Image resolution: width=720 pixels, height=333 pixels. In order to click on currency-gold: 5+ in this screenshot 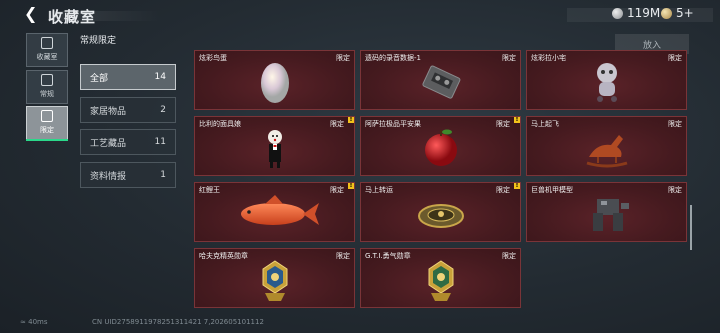, I will do `click(677, 13)`.